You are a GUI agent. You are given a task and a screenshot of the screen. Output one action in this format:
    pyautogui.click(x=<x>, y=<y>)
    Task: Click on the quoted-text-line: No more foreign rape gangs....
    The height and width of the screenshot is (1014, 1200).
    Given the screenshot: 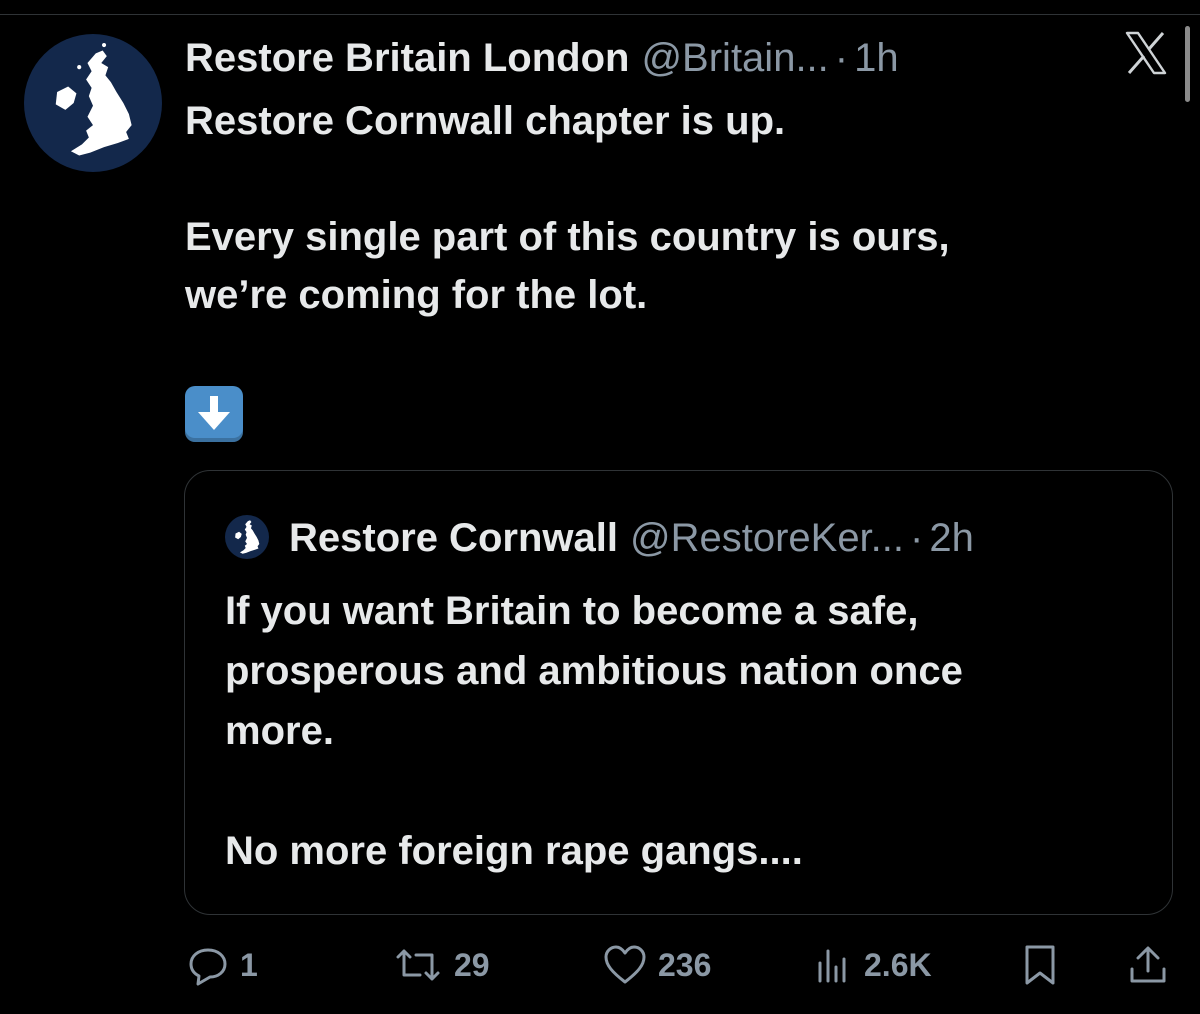 What is the action you would take?
    pyautogui.click(x=514, y=851)
    